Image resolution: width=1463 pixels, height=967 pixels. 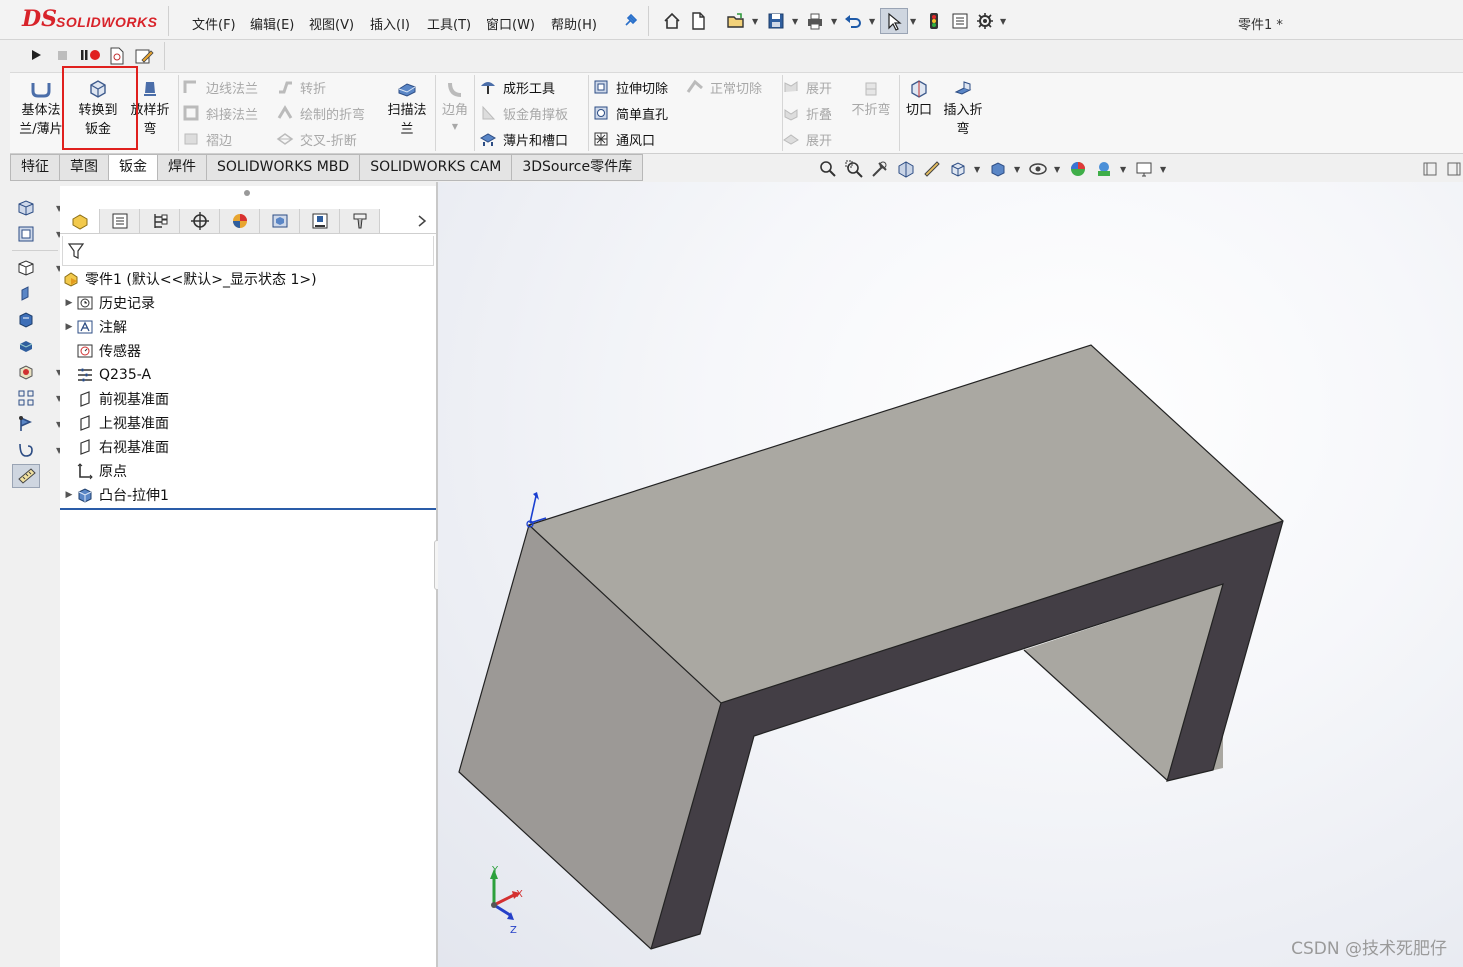 I want to click on dynamic-annotation-icon, so click(x=932, y=169).